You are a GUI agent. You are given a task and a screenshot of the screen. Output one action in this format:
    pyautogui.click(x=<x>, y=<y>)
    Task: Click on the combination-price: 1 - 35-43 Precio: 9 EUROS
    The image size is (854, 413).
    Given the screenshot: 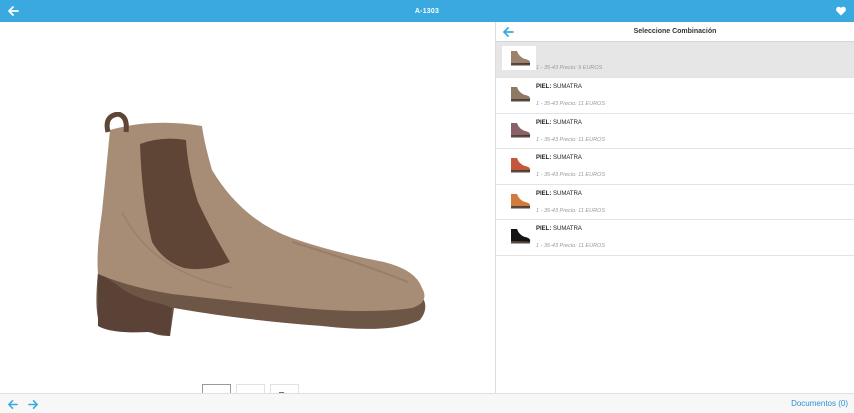 What is the action you would take?
    pyautogui.click(x=569, y=68)
    